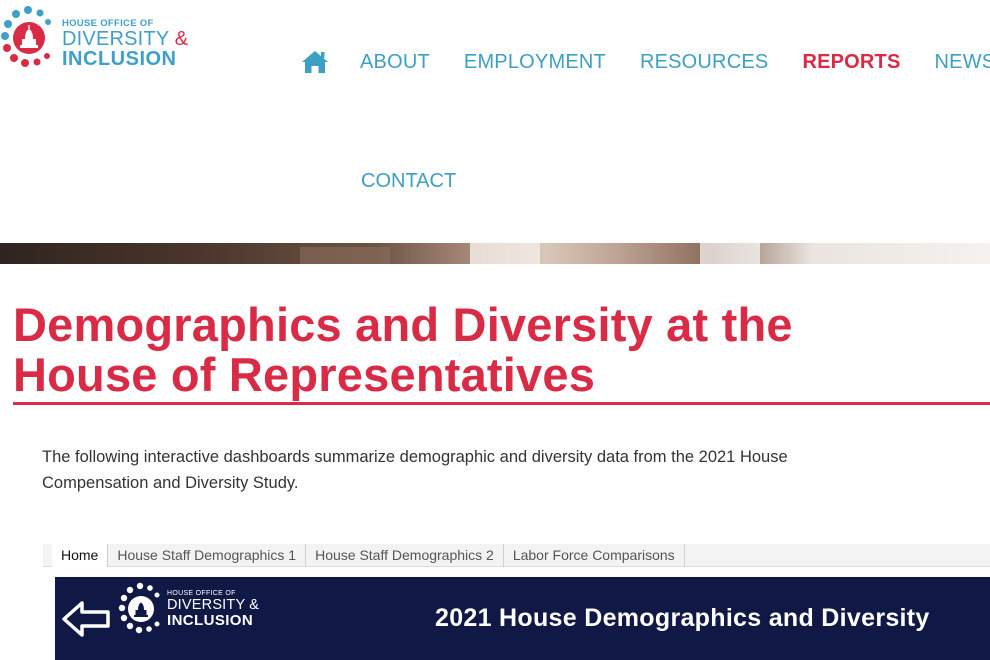 The image size is (990, 660). I want to click on logo-wordmark: HOUSE OFFICE OF DIVERSITY & INCLUSION, so click(125, 43).